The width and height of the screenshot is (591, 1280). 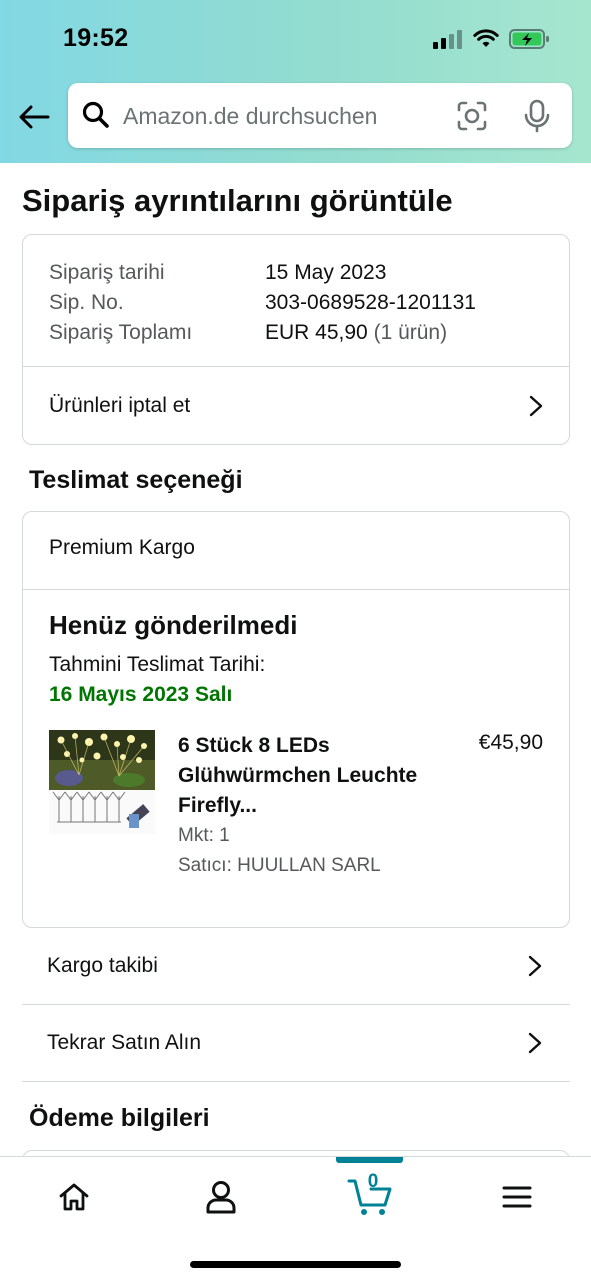 What do you see at coordinates (510, 742) in the screenshot?
I see `product-price: €45,90` at bounding box center [510, 742].